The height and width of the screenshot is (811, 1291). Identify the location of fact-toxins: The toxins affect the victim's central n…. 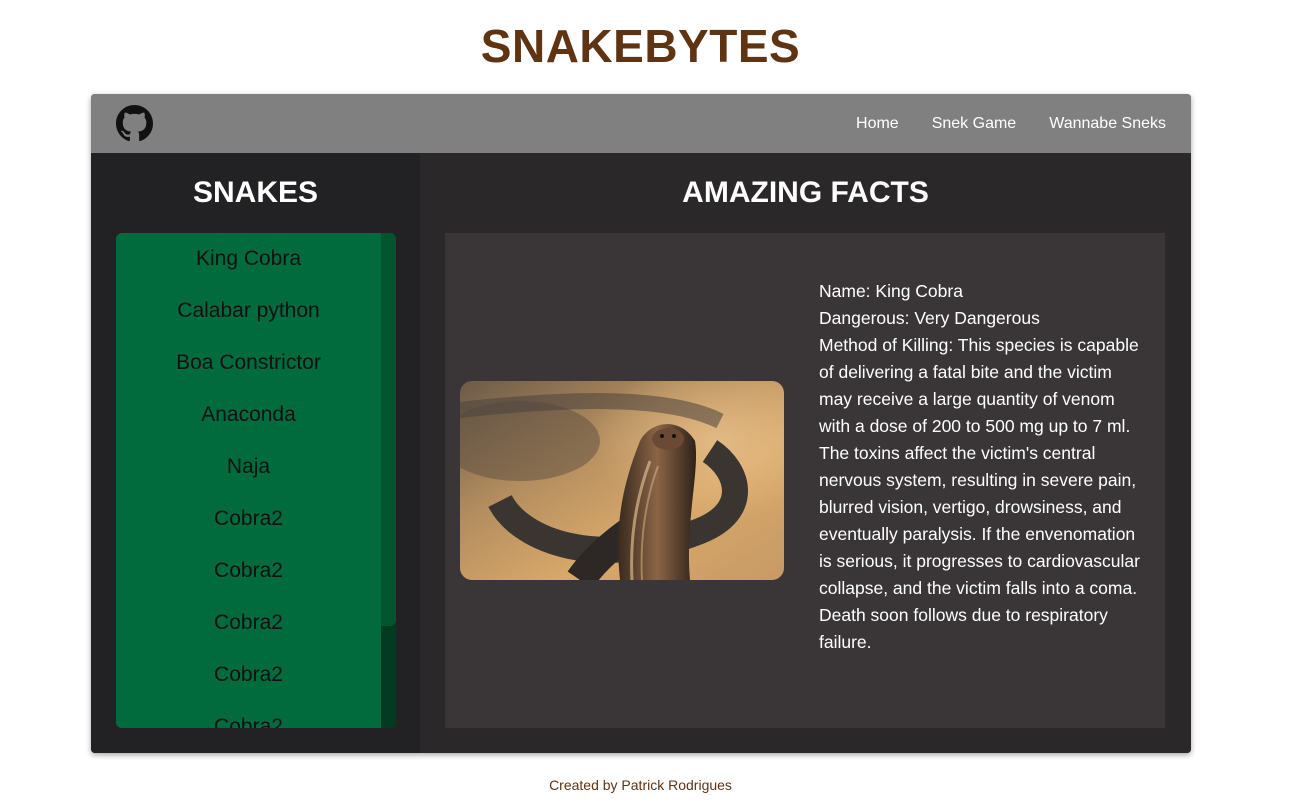
(979, 547).